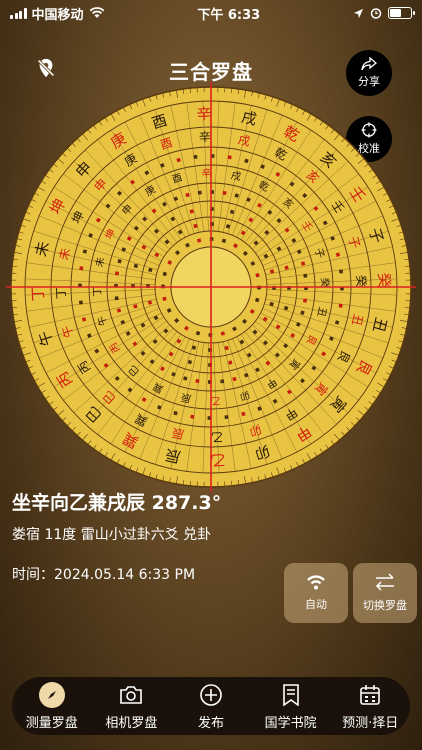  What do you see at coordinates (211, 695) in the screenshot?
I see `plus-icon` at bounding box center [211, 695].